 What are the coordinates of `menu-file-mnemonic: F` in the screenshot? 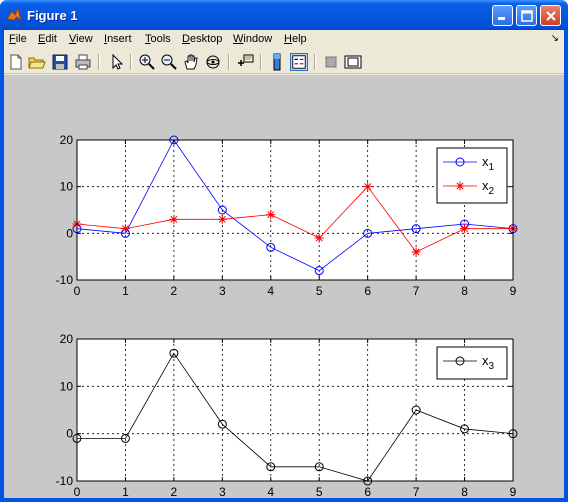 It's located at (12, 39).